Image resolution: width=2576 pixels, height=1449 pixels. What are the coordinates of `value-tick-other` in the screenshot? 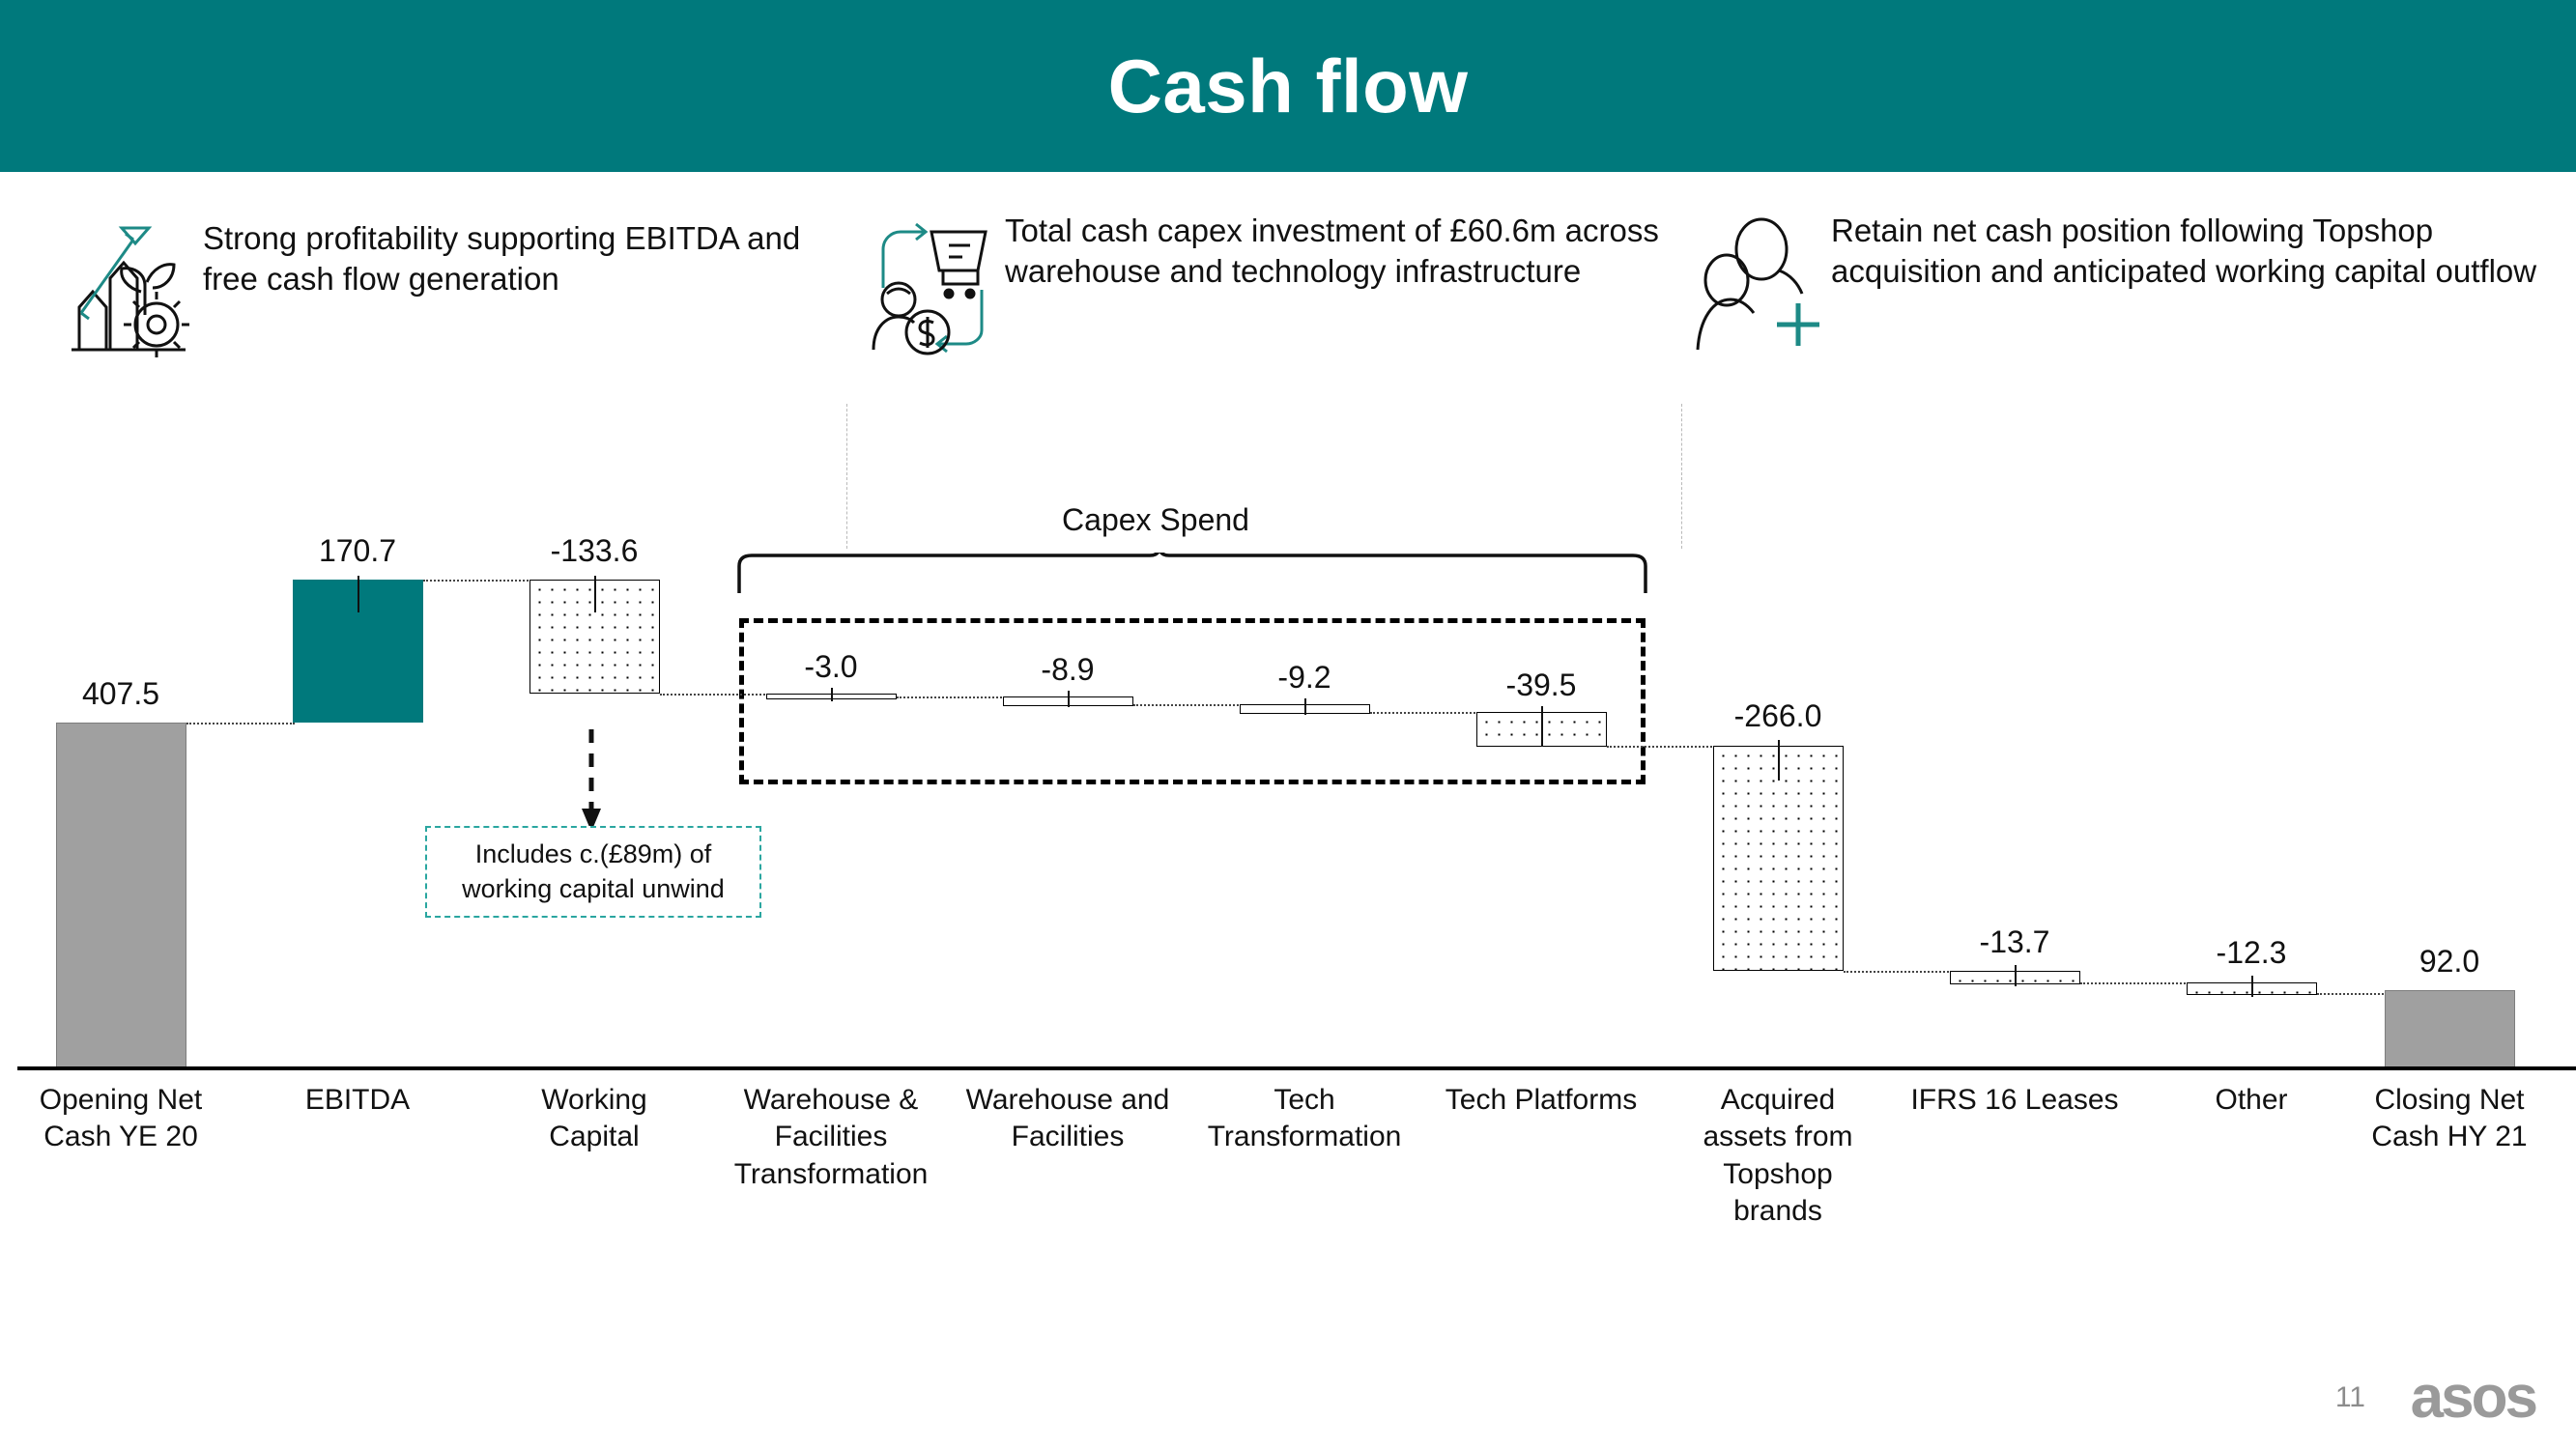 It's located at (2252, 986).